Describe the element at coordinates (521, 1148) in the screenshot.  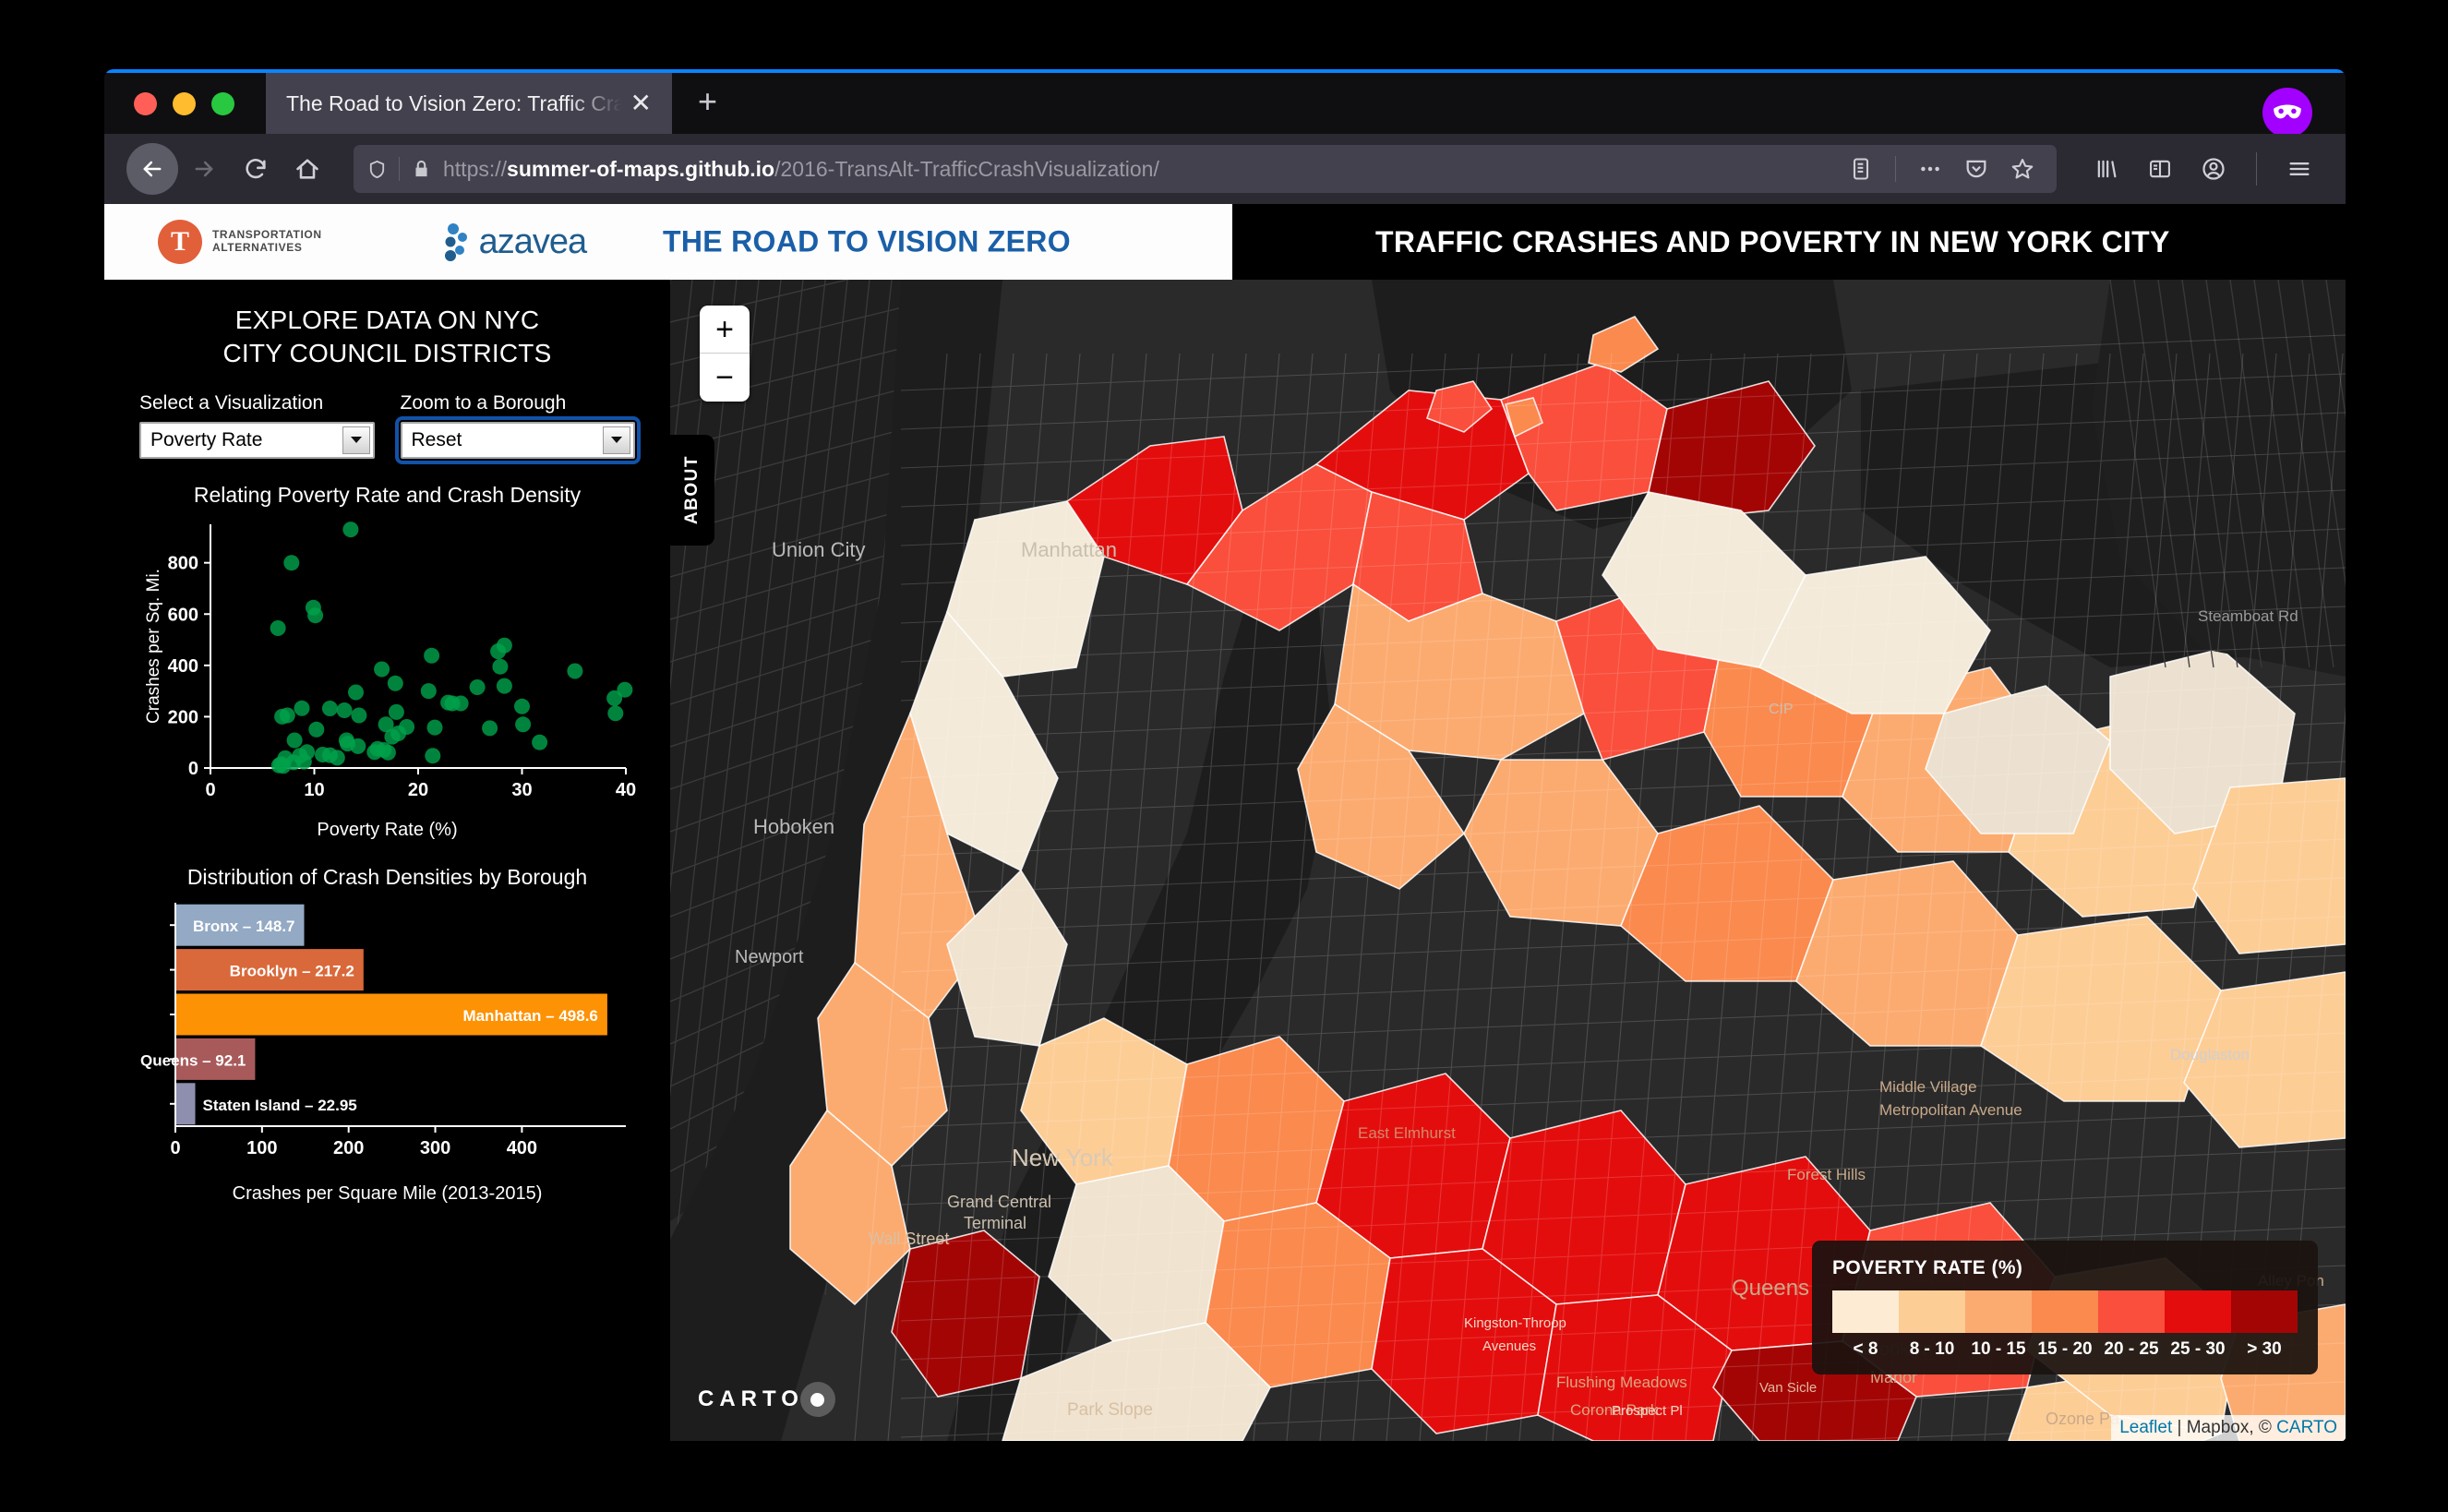
I see `svg-text: 400` at that location.